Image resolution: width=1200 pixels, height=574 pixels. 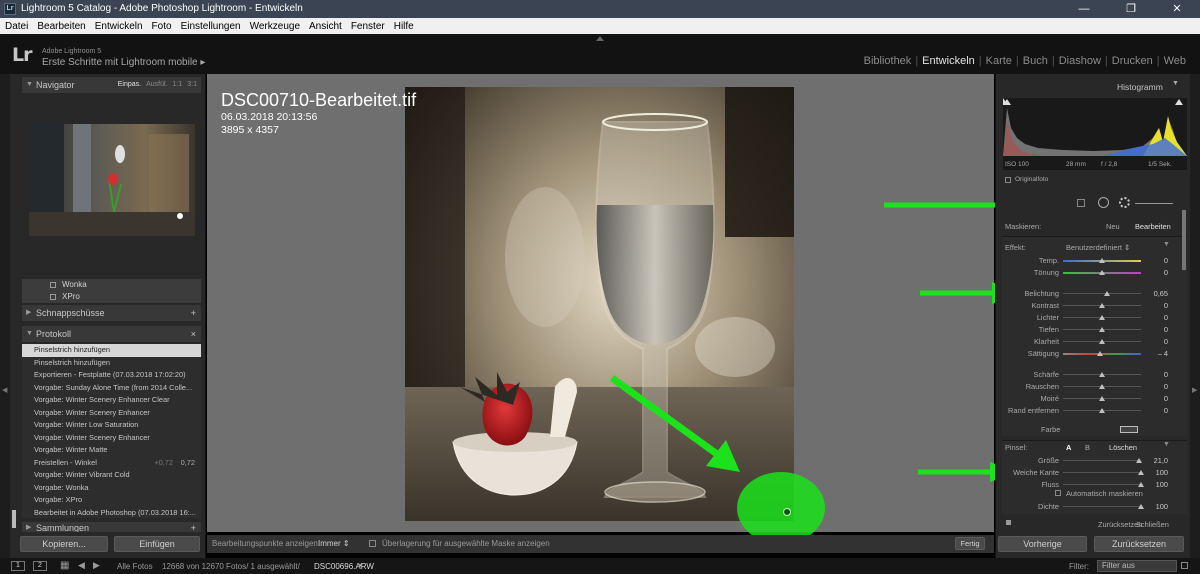 What do you see at coordinates (64, 565) in the screenshot?
I see `grid-view-icon: ▦` at bounding box center [64, 565].